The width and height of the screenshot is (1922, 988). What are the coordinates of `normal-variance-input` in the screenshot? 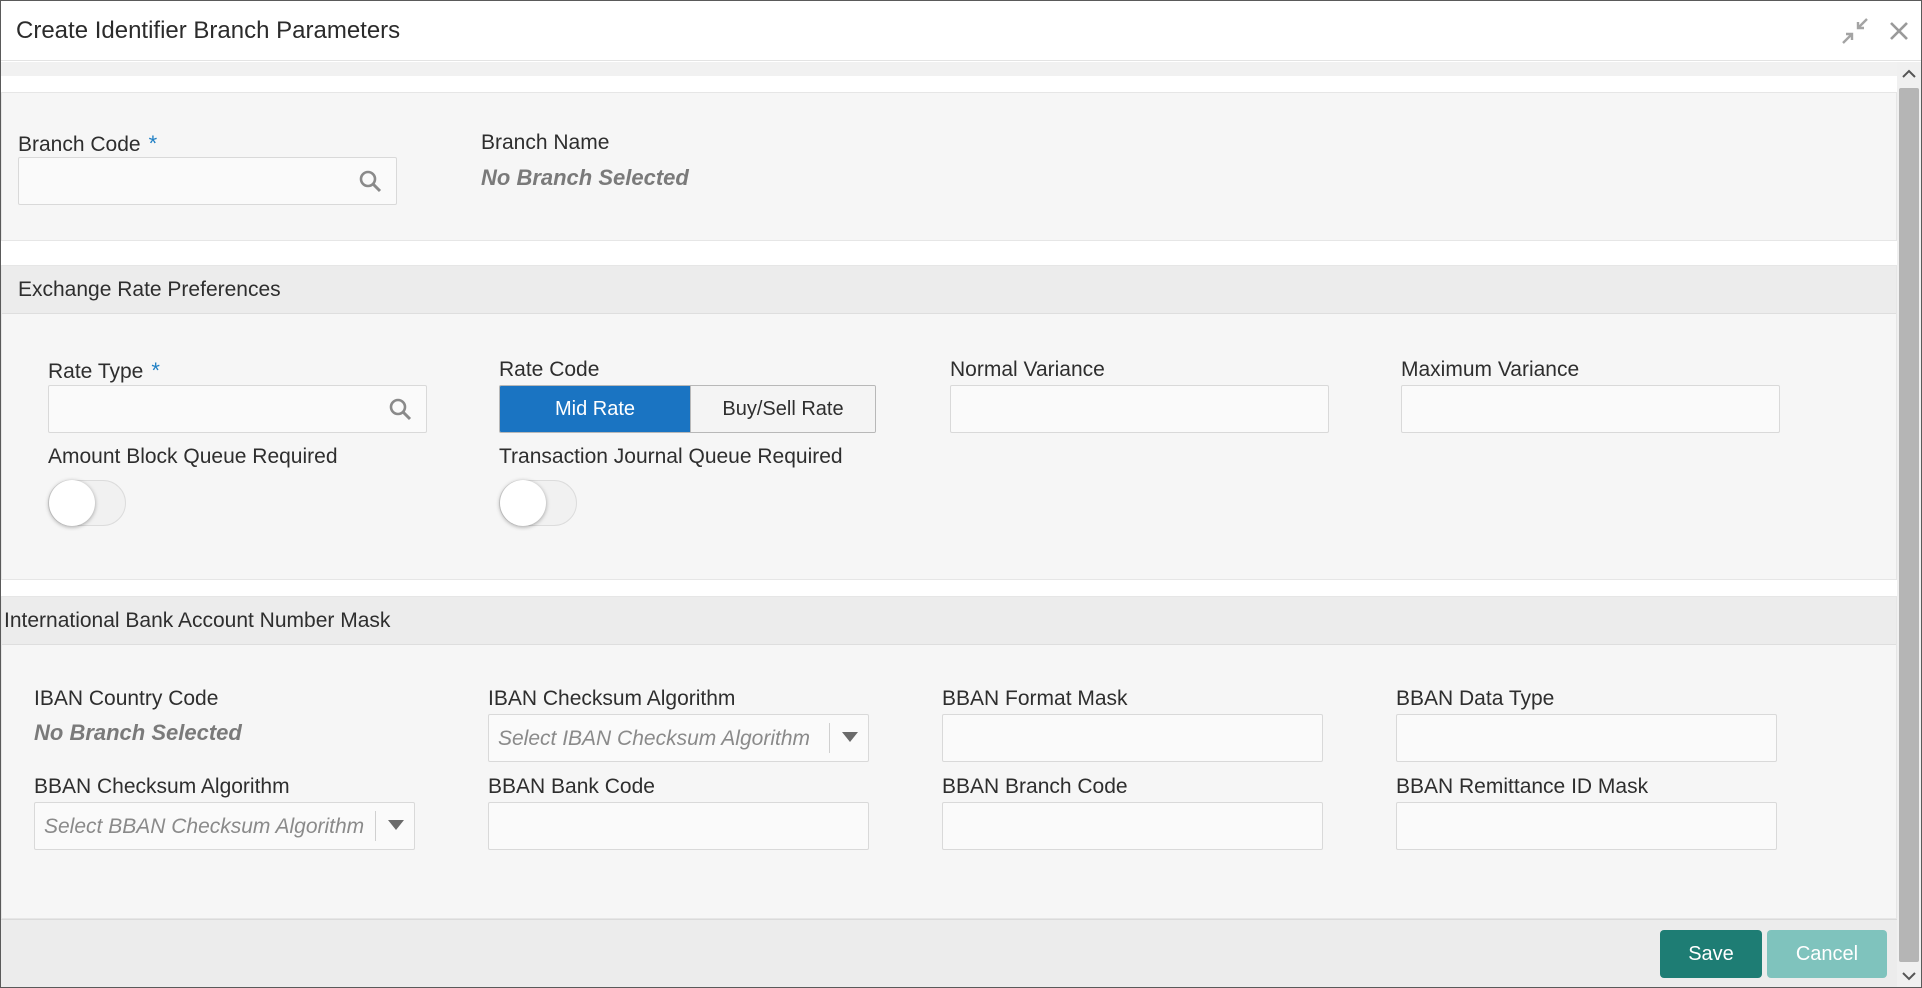 It's located at (1139, 409).